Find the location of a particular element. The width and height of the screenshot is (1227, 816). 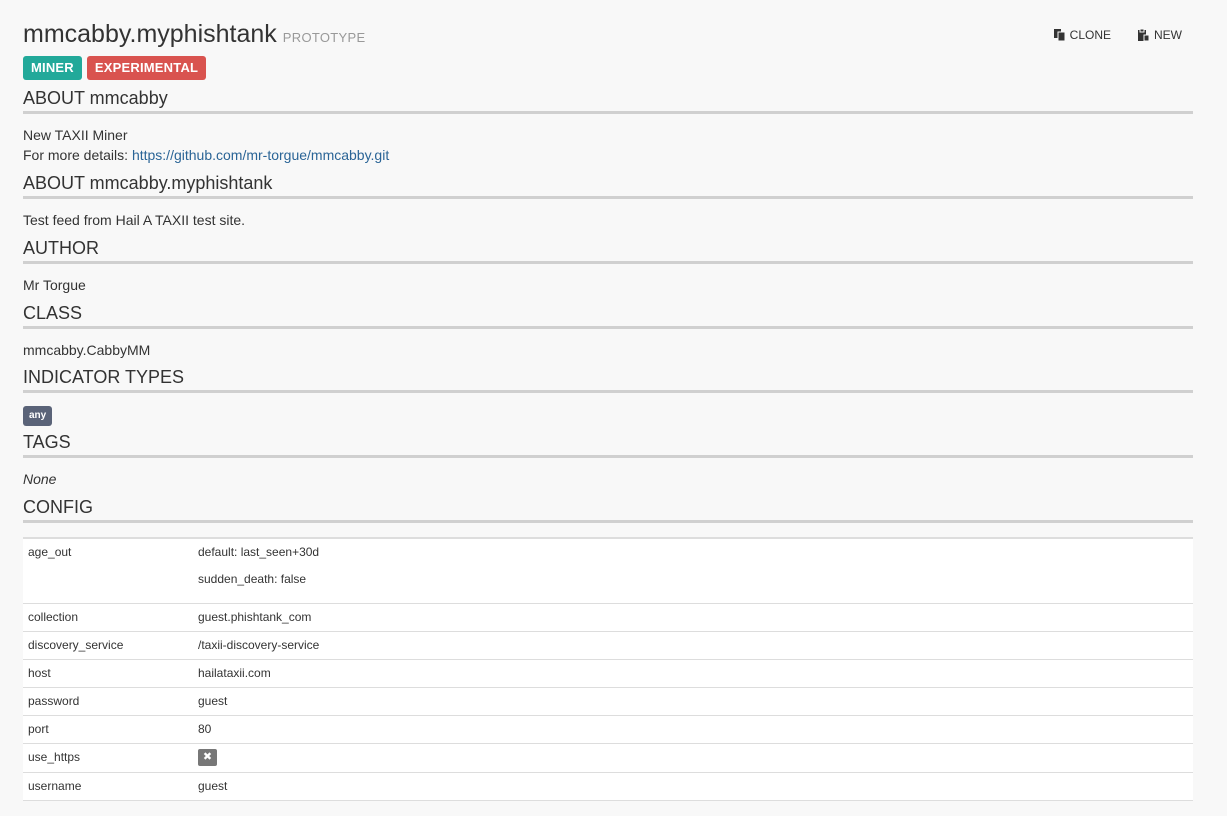

title-row: mmcabby.myphishtank PROTOTYPE is located at coordinates (194, 34).